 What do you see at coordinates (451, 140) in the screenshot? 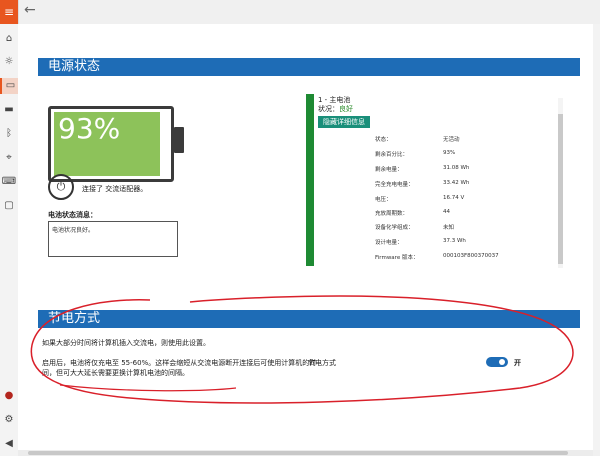
I see `detail-value: 无活动` at bounding box center [451, 140].